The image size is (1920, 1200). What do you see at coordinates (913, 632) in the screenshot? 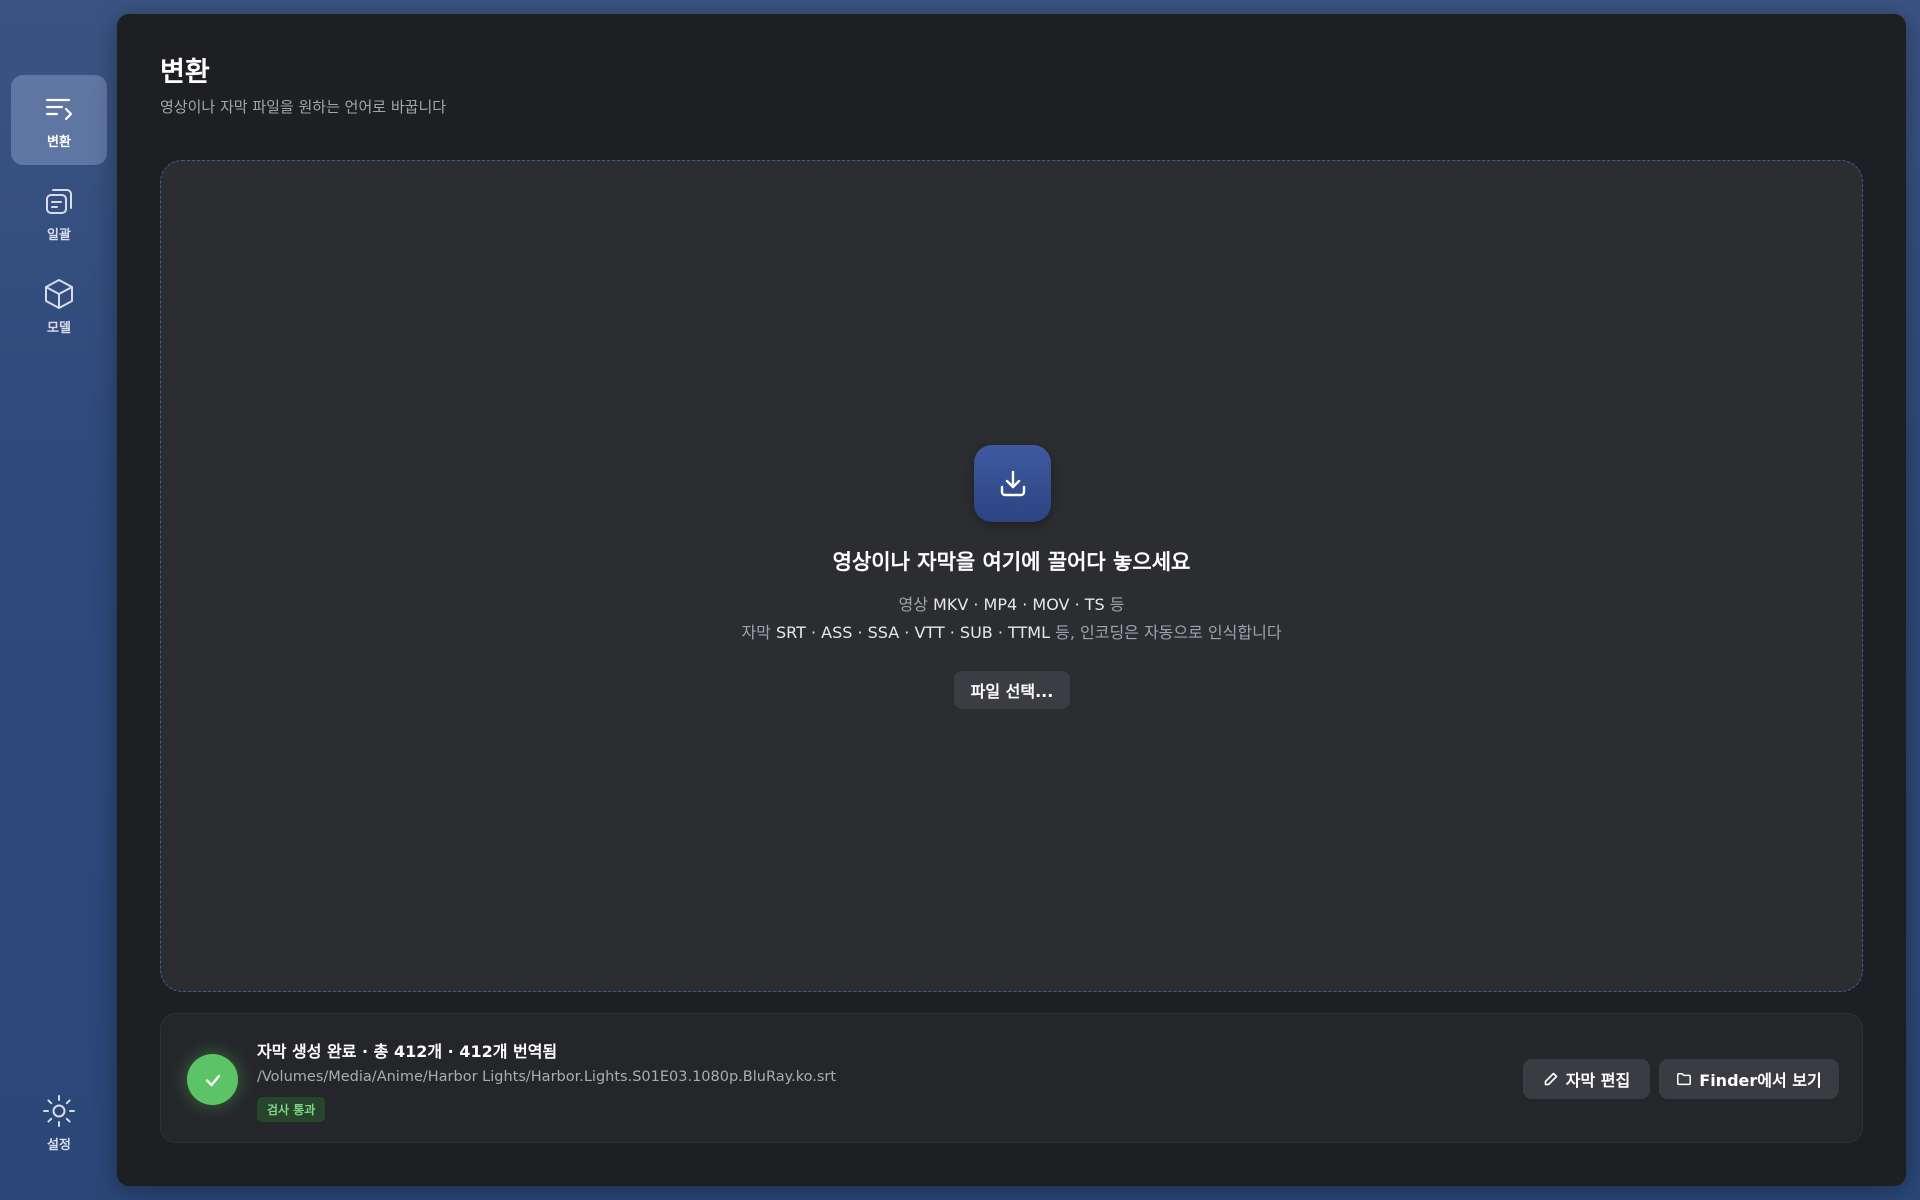
I see `subtitle-formats: SRT · ASS · SSA · VTT · SUB · TTML` at bounding box center [913, 632].